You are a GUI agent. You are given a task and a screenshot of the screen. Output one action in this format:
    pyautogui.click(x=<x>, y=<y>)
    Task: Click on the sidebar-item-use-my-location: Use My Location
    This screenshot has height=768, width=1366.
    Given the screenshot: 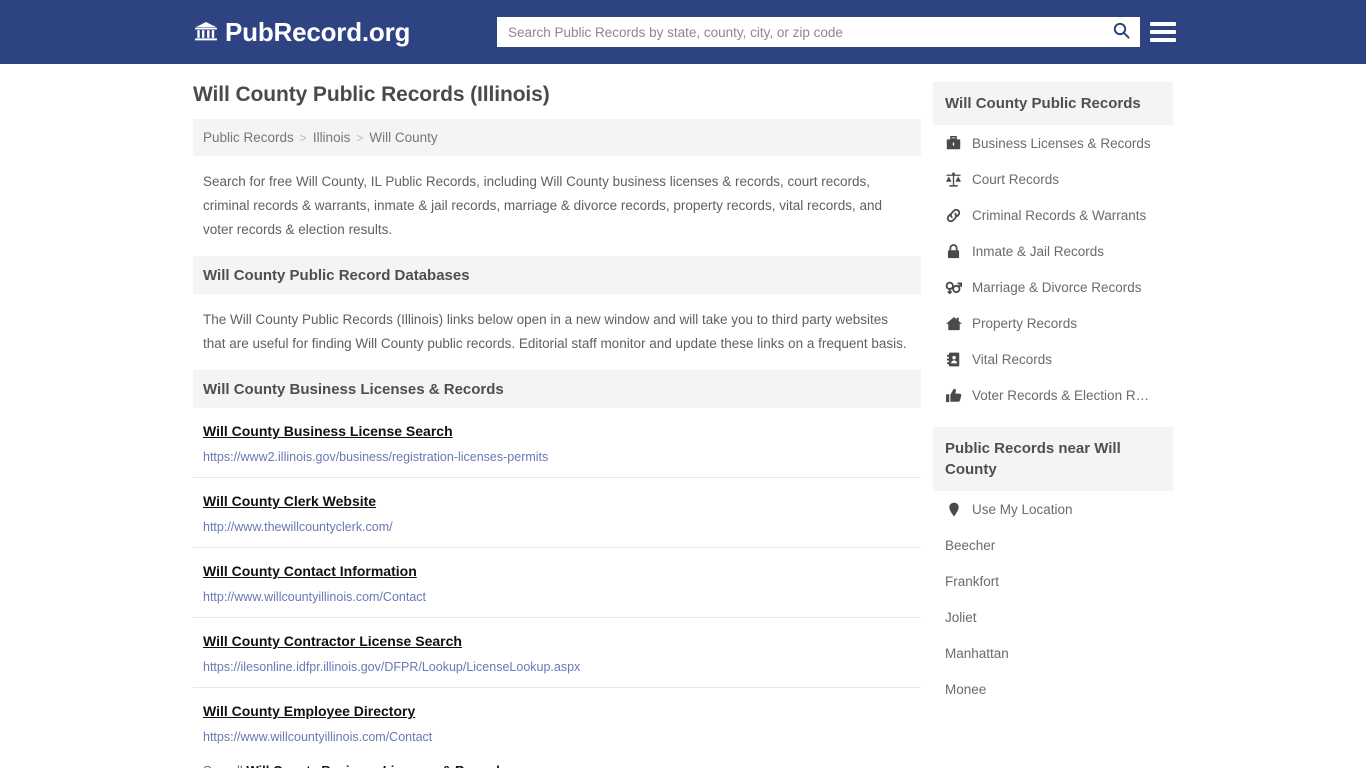 What is the action you would take?
    pyautogui.click(x=1053, y=509)
    